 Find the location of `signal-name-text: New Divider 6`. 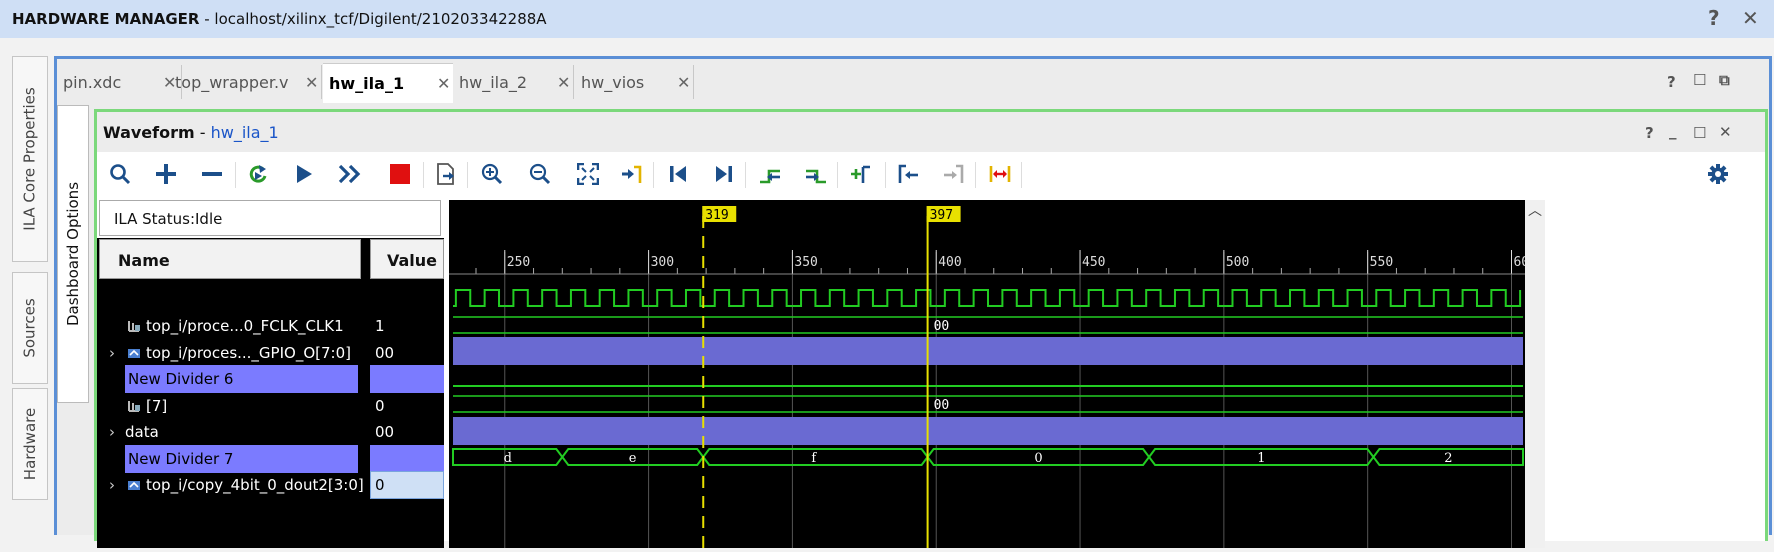

signal-name-text: New Divider 6 is located at coordinates (181, 379).